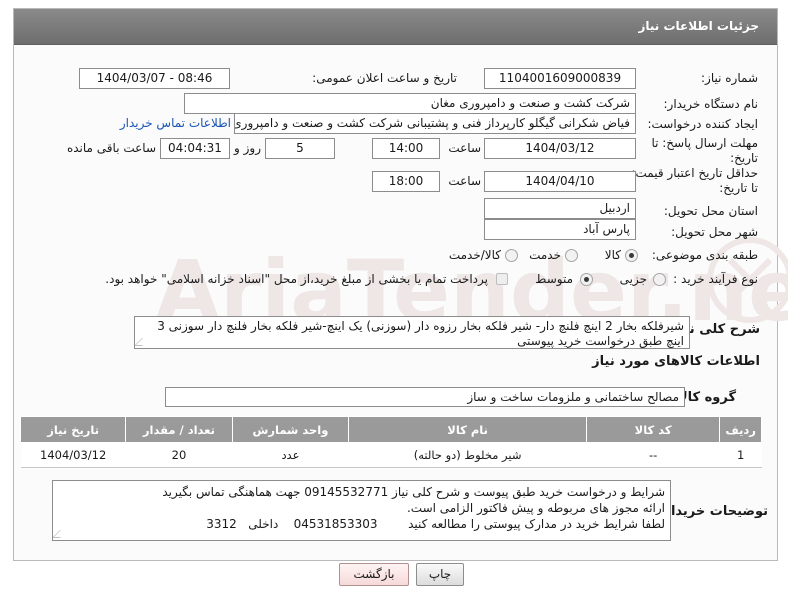 The image size is (788, 598). What do you see at coordinates (179, 429) in the screenshot?
I see `col-quantity: تعداد / مقدار` at bounding box center [179, 429].